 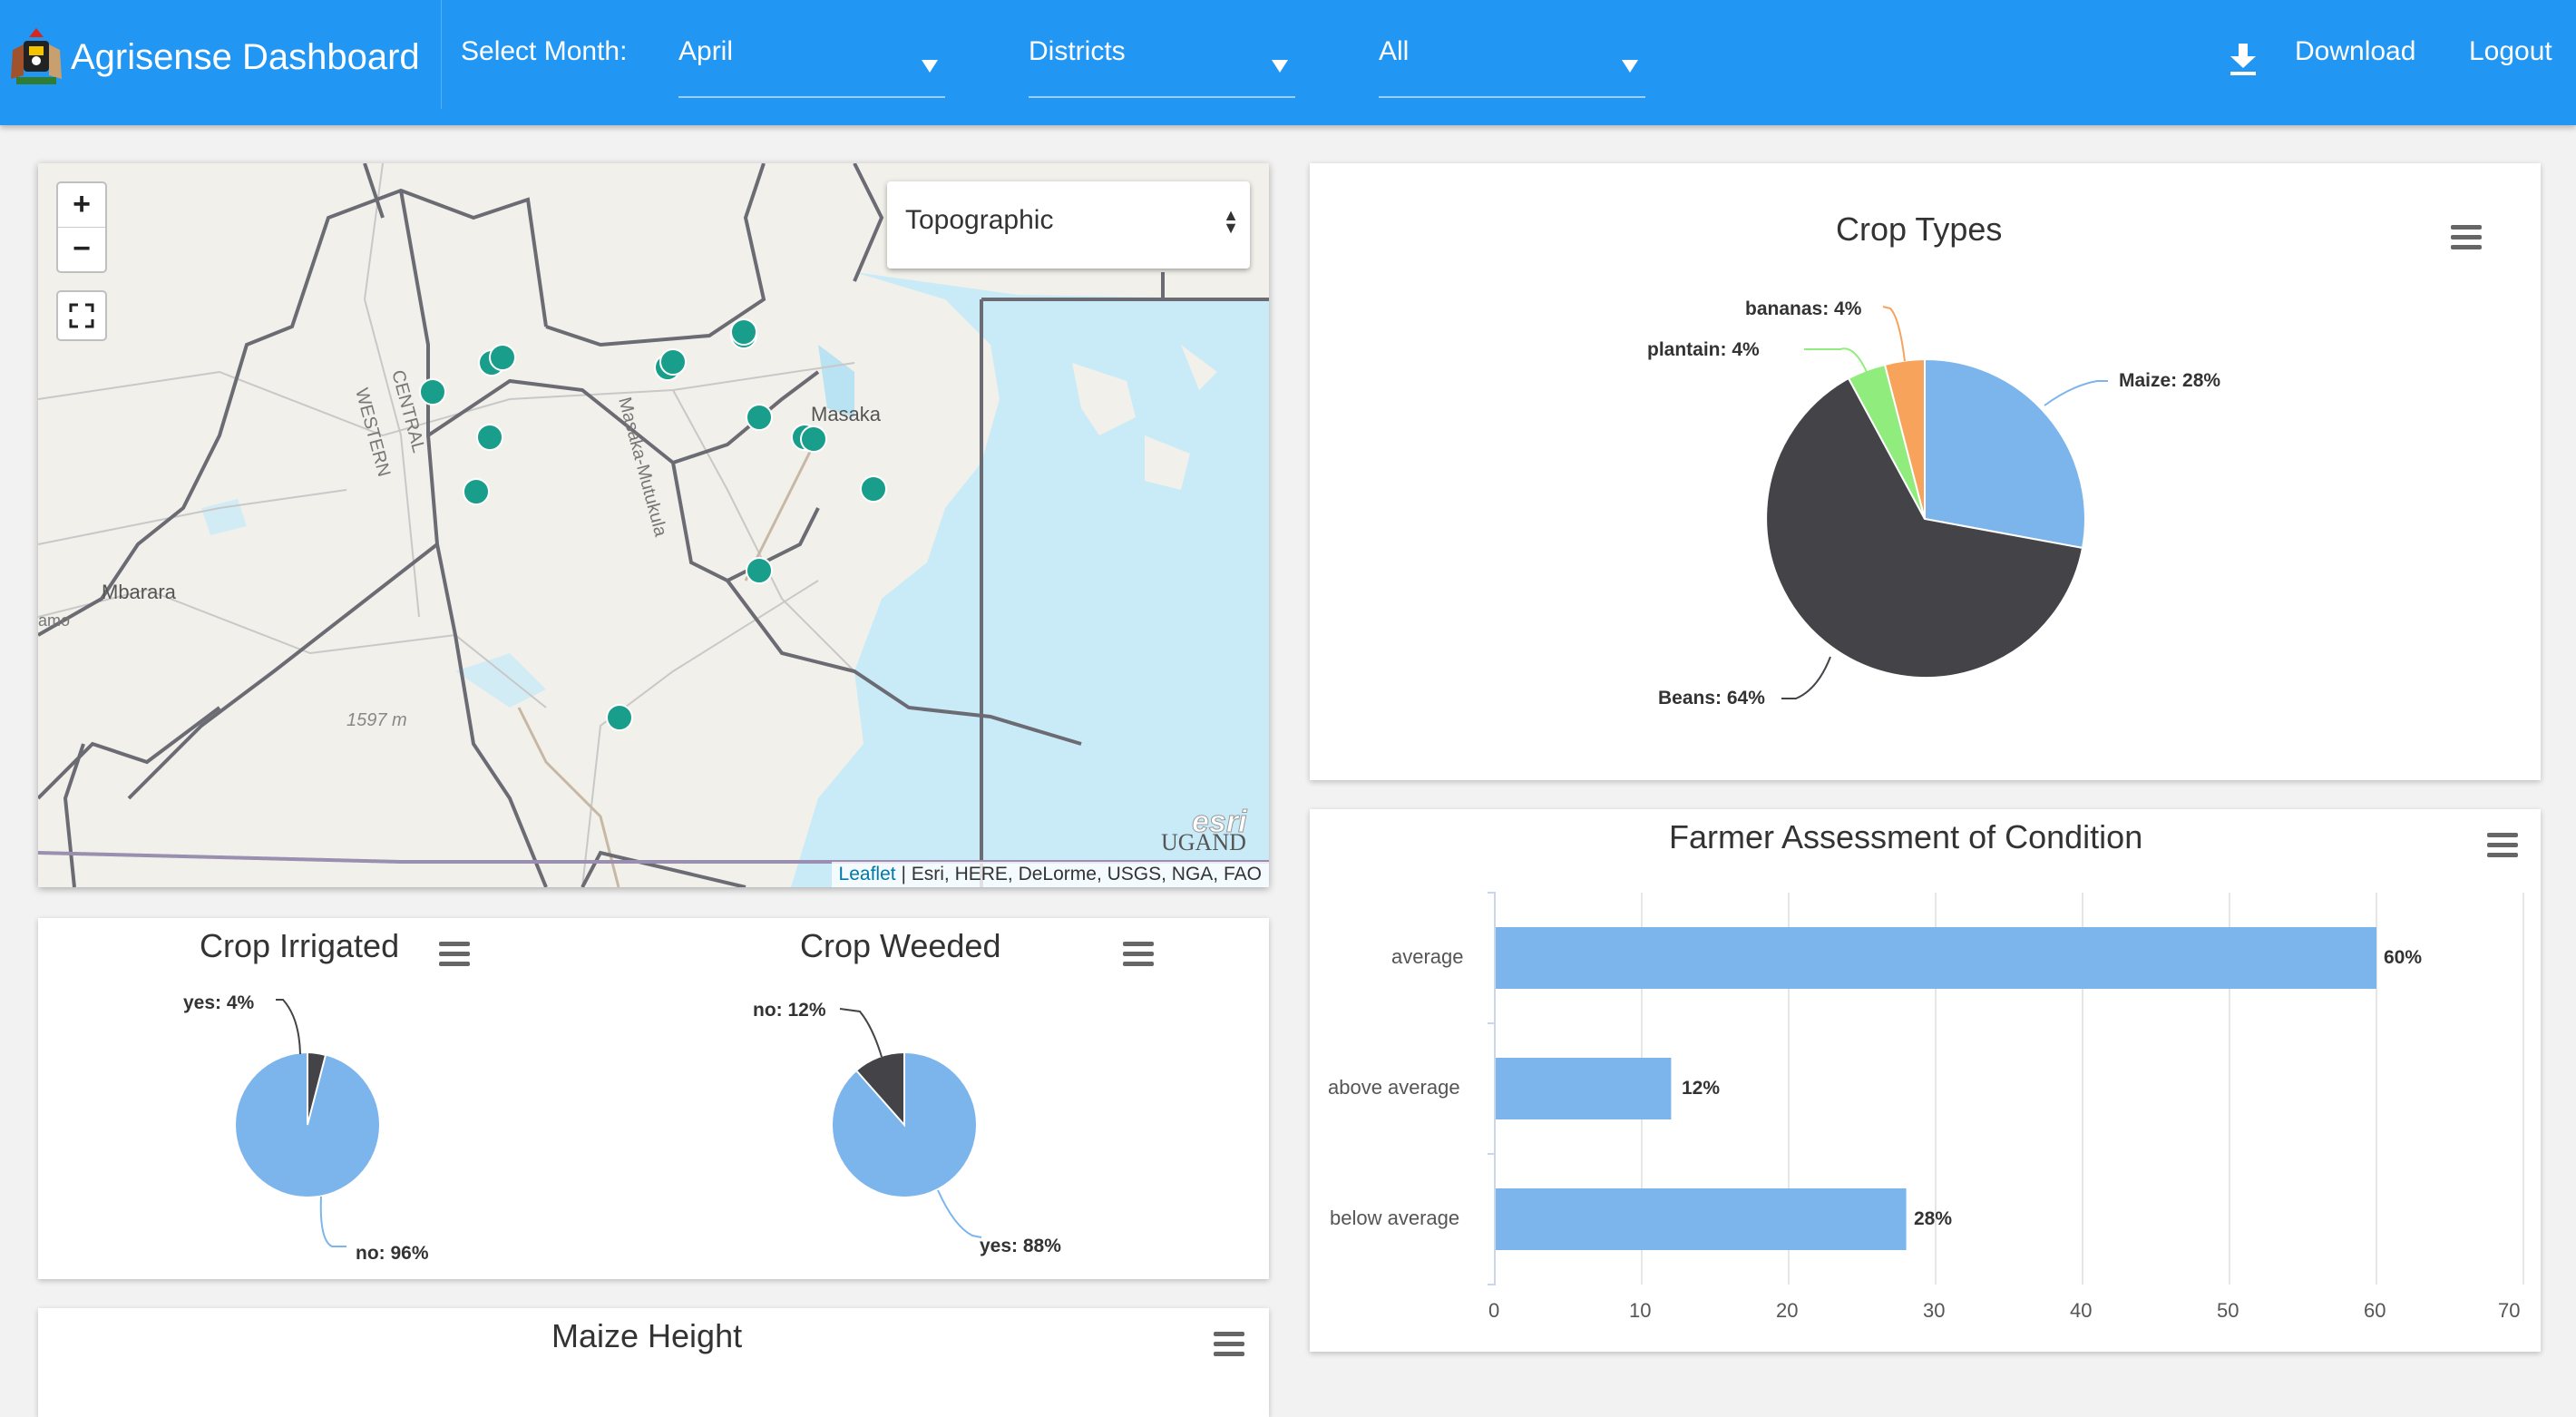 I want to click on district-select-value: Districts, so click(x=1077, y=51).